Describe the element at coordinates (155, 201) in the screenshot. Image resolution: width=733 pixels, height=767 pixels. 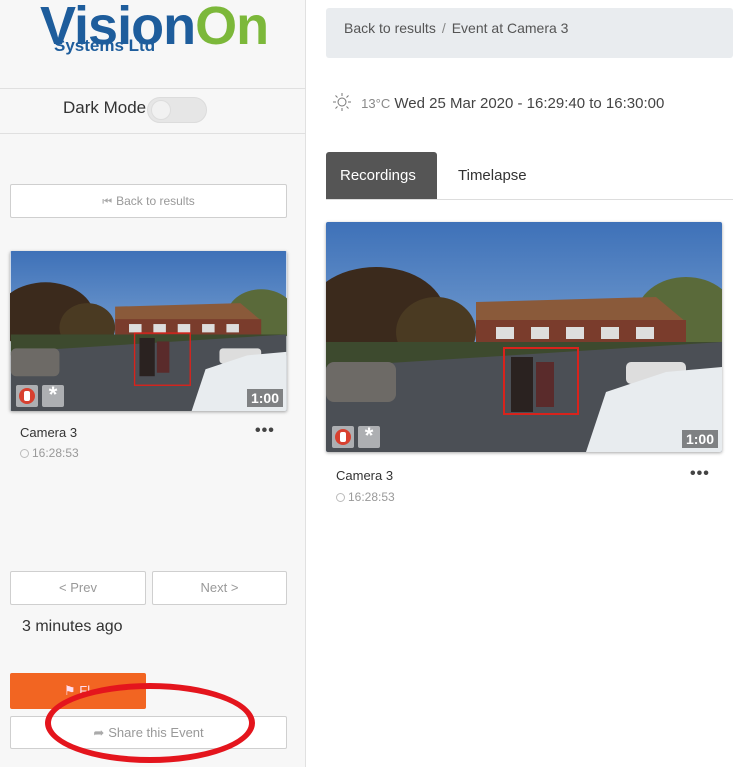
I see `back-button-label: Back to results` at that location.